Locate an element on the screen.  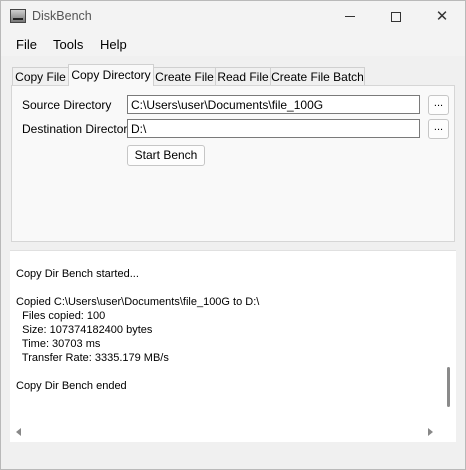
log-line: Copy Dir Bench ended is located at coordinates (71, 386).